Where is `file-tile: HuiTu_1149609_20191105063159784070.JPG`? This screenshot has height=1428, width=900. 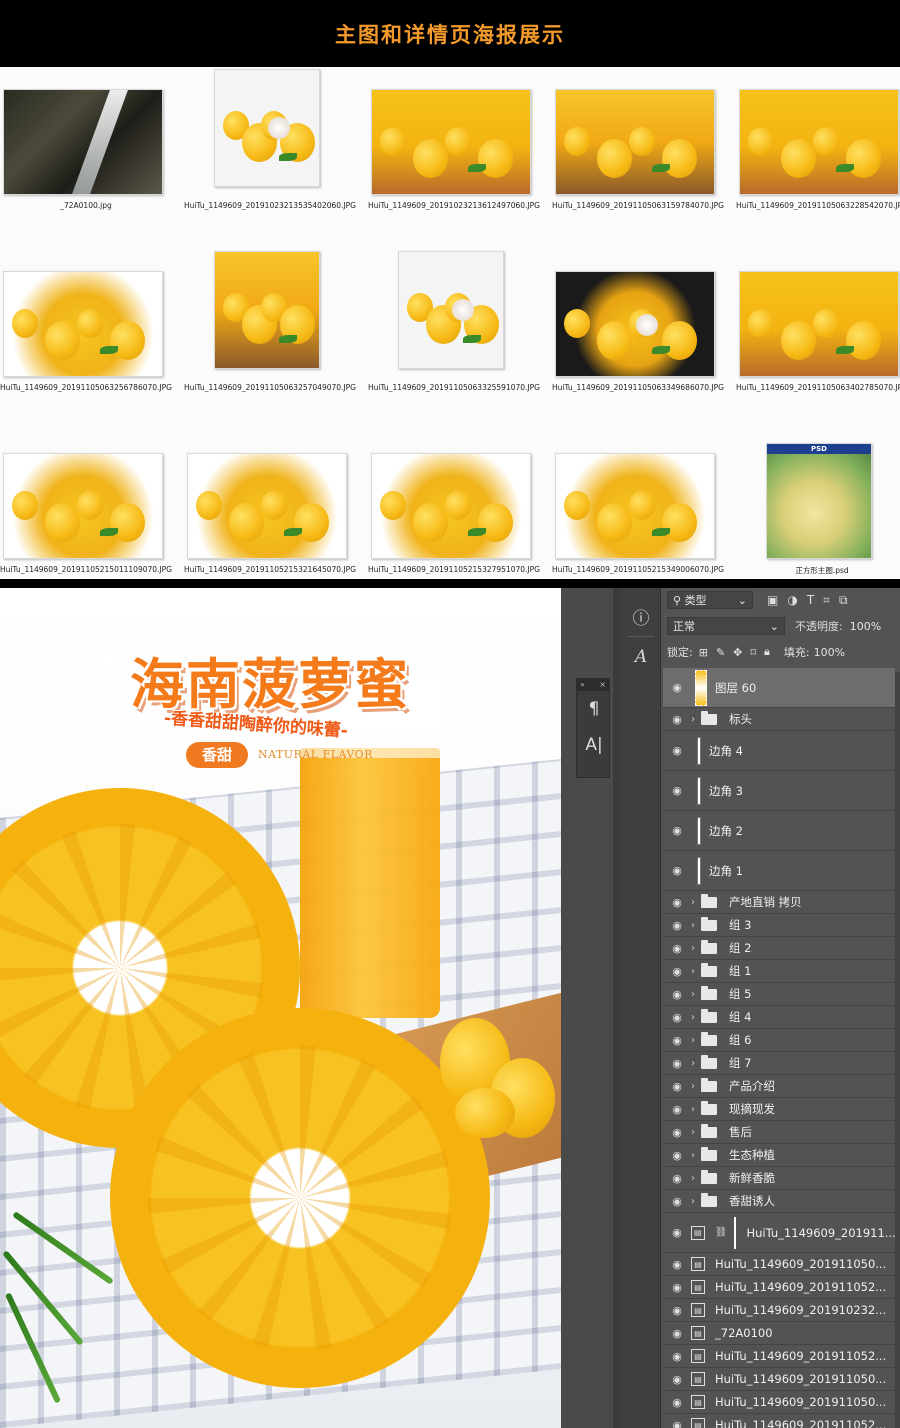 file-tile: HuiTu_1149609_20191105063159784070.JPG is located at coordinates (638, 158).